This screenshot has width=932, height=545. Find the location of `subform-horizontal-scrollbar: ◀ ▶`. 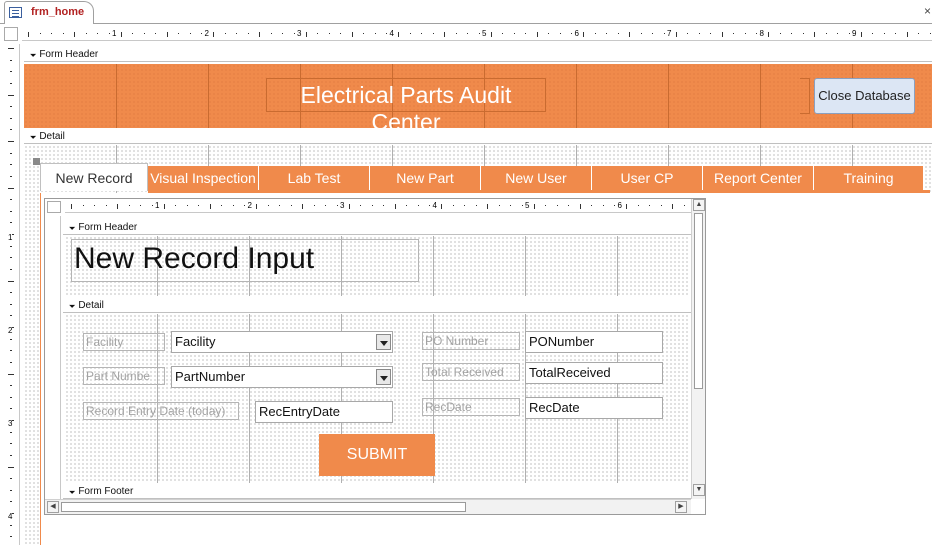

subform-horizontal-scrollbar: ◀ ▶ is located at coordinates (368, 506).